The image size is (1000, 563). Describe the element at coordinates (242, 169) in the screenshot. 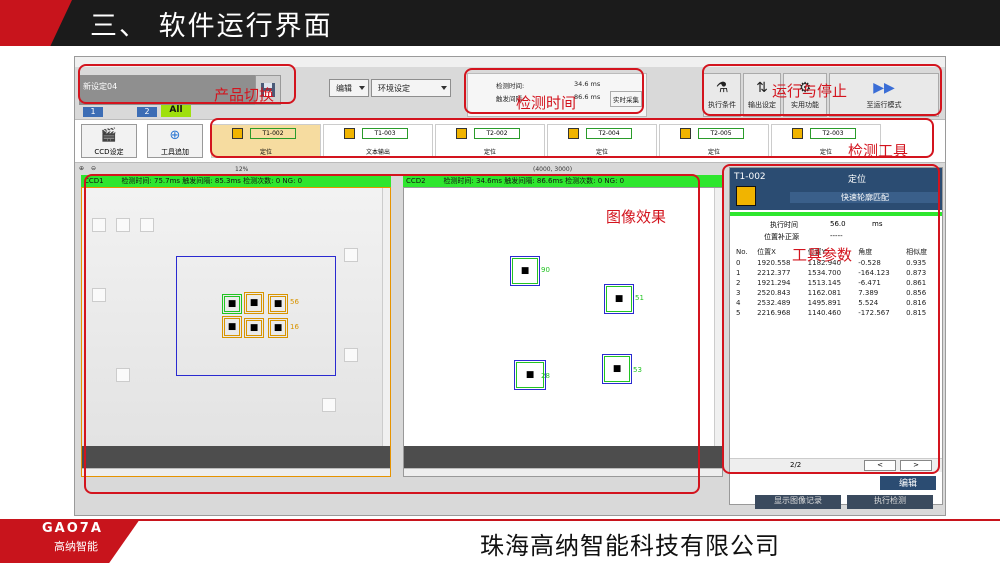

I see `zoom-level: 12%` at that location.